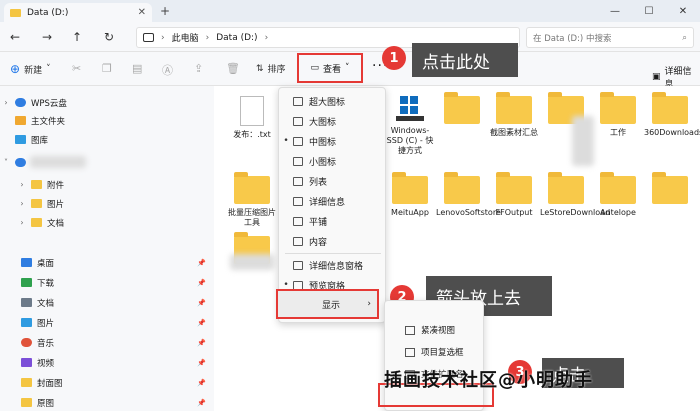 The height and width of the screenshot is (411, 700). What do you see at coordinates (575, 195) in the screenshot?
I see `folder-item: LeStoreDownload` at bounding box center [575, 195].